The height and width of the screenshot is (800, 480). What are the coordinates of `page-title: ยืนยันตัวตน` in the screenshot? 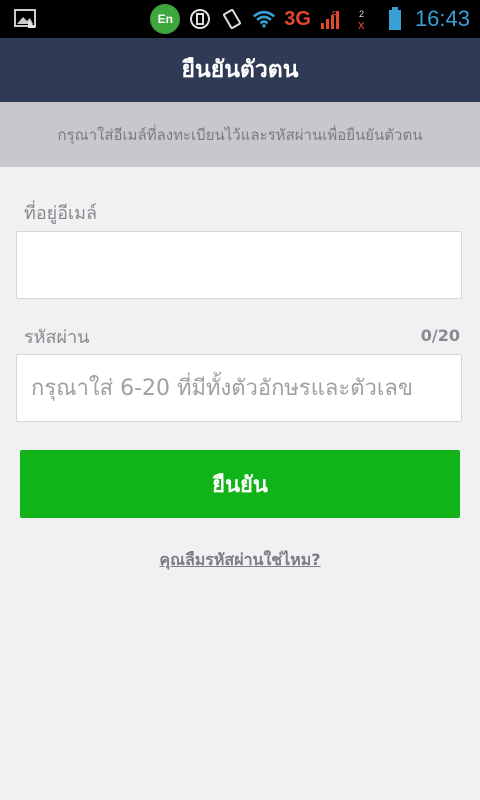 It's located at (240, 70).